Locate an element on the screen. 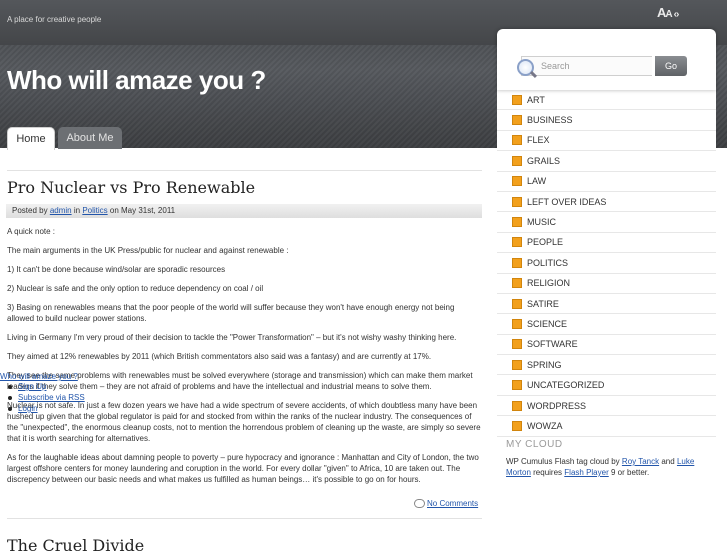  category-label: FLEX is located at coordinates (538, 140).